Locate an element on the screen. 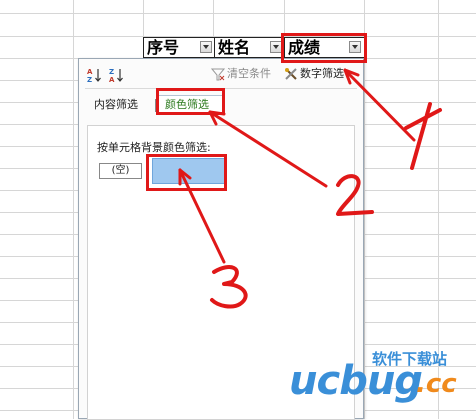 The height and width of the screenshot is (420, 476). header-label: 姓名 is located at coordinates (234, 47).